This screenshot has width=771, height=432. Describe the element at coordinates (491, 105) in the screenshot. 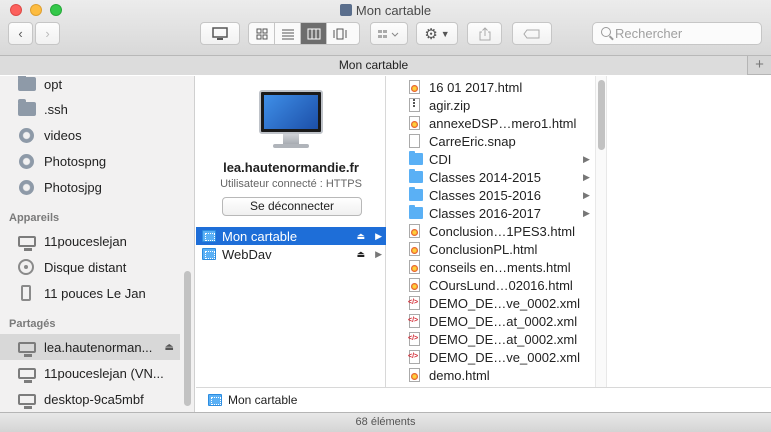

I see `file-row: agir.zip` at that location.